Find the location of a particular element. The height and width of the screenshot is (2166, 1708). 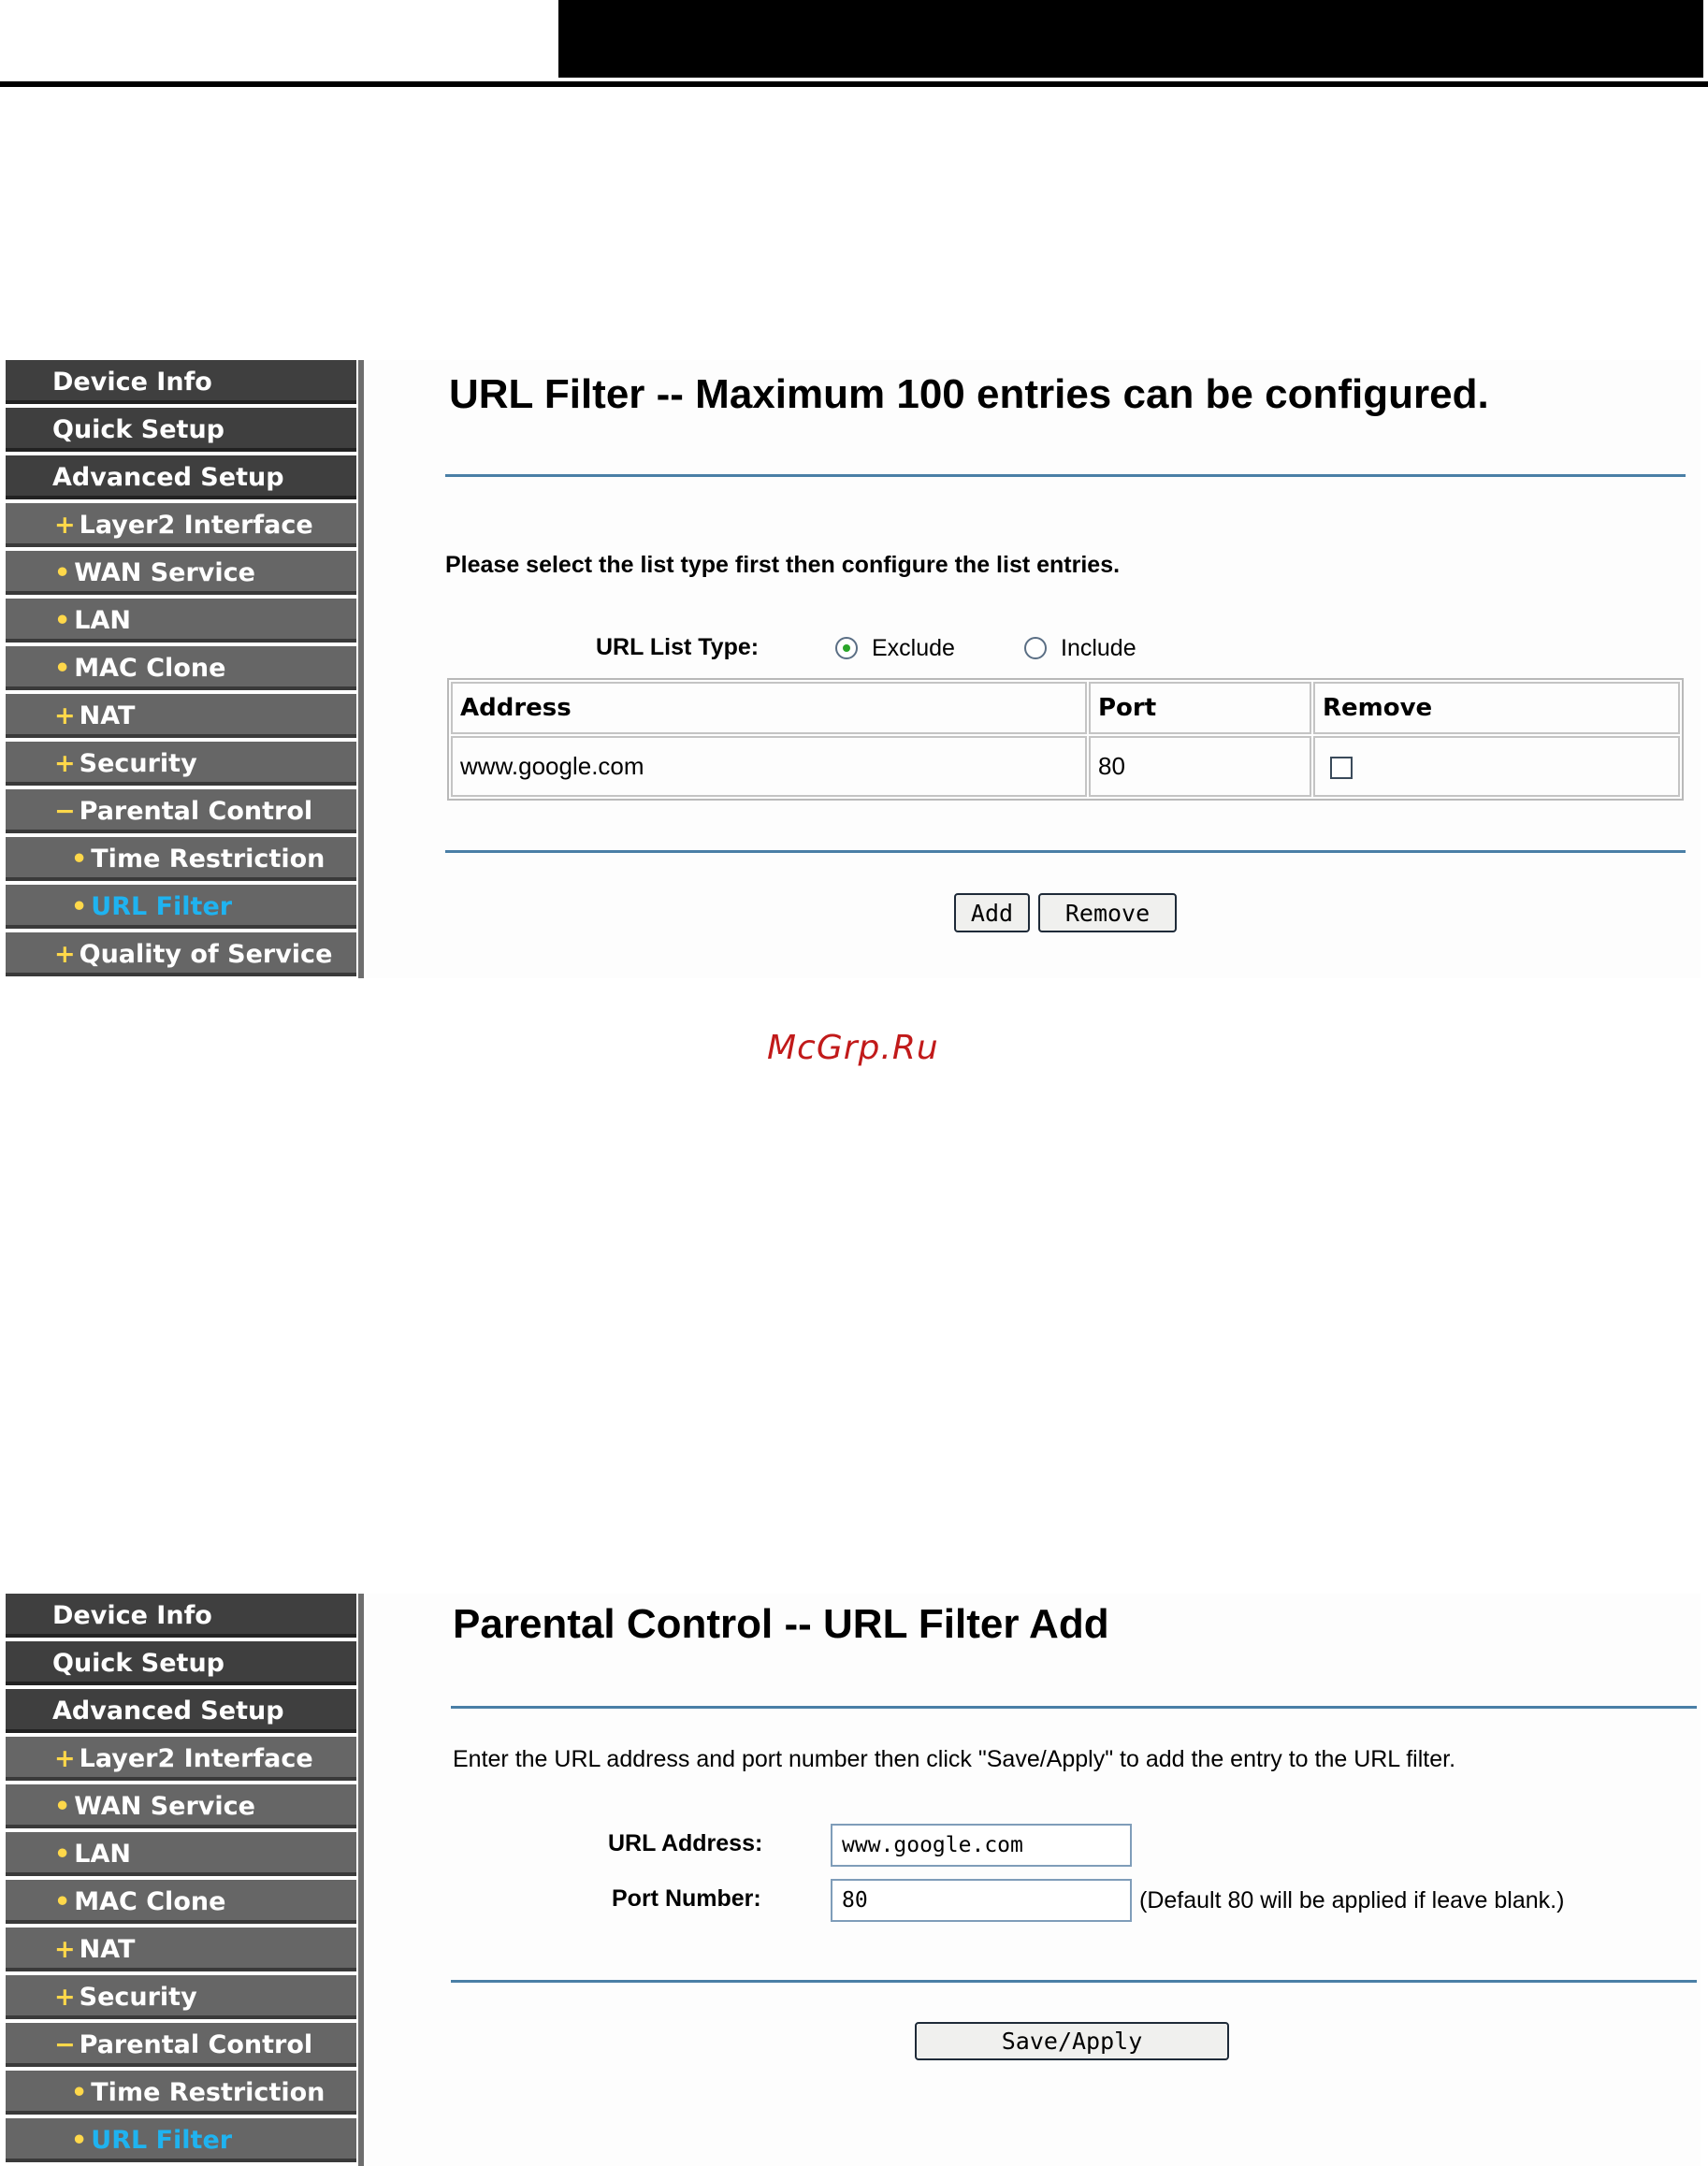

column-header-port: Port is located at coordinates (1200, 708).